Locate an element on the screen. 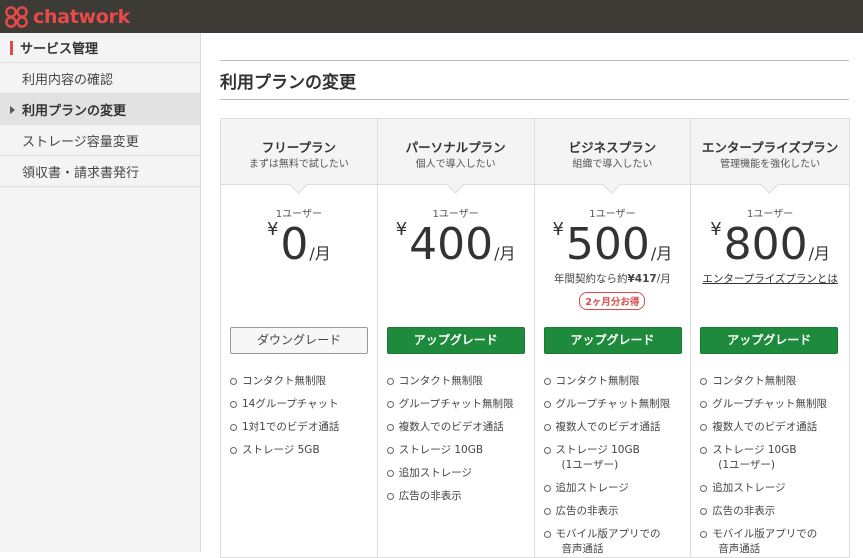 The width and height of the screenshot is (863, 558). plan-name: フリープラン is located at coordinates (298, 147).